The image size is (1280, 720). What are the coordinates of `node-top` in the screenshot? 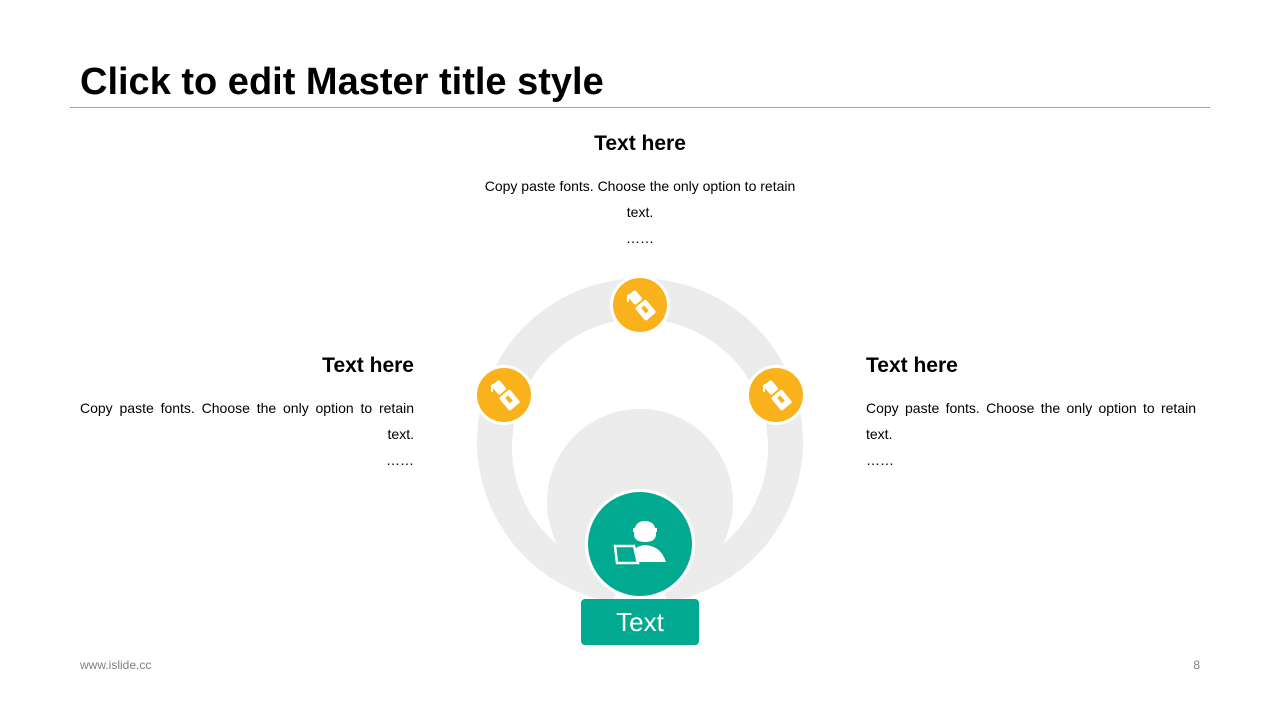 It's located at (640, 305).